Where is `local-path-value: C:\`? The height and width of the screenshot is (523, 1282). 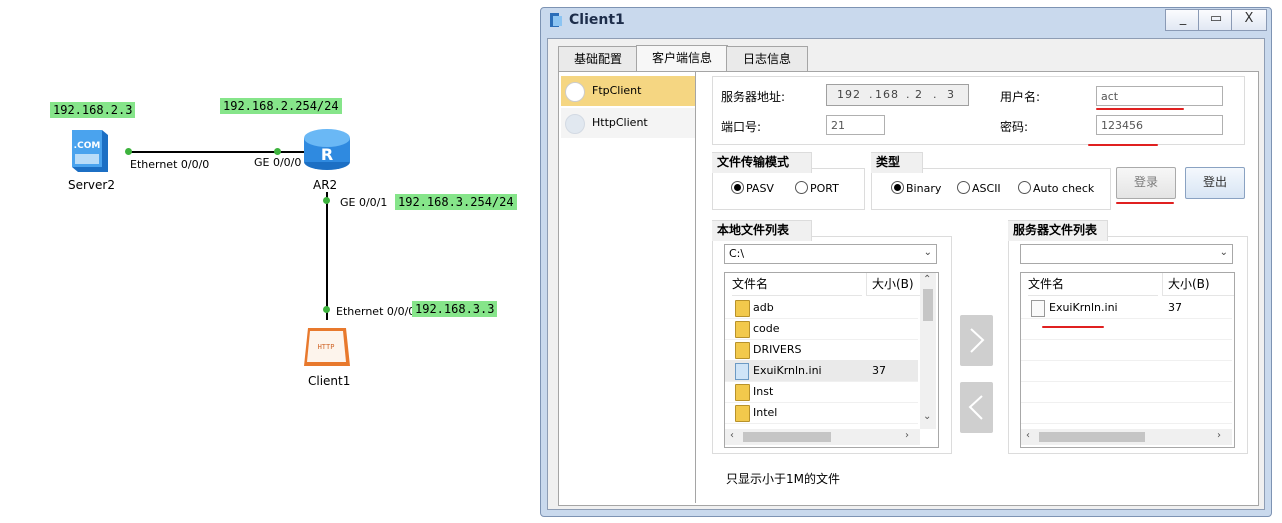
local-path-value: C:\ is located at coordinates (737, 253).